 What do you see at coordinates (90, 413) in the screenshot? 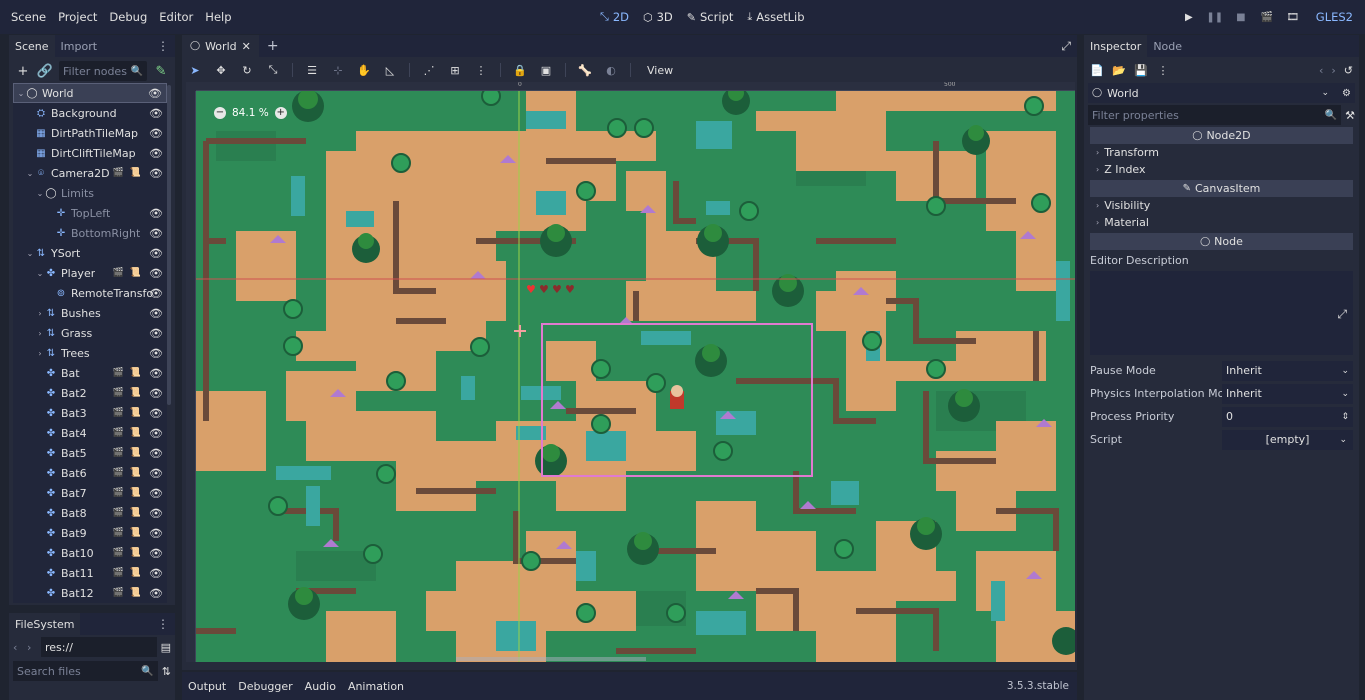
I see `tree-item-bat3: ✤ Bat3 🎬 📜 👁` at bounding box center [90, 413].